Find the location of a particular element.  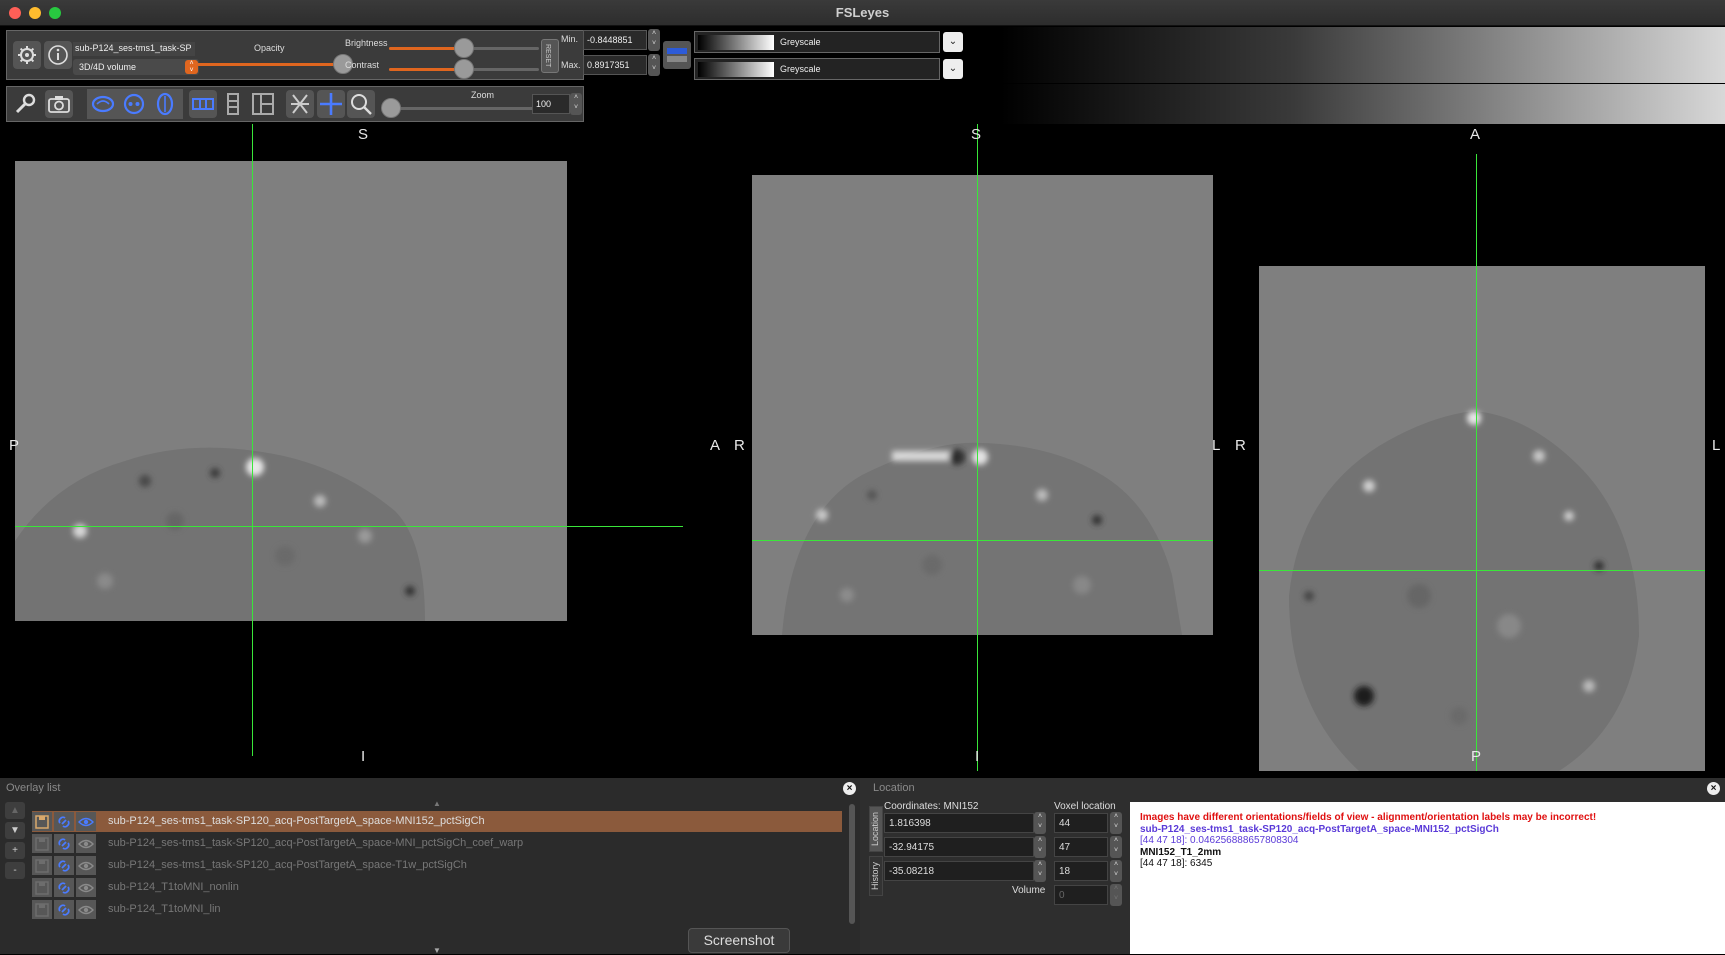

overlay-list-item: sub-P124_T1toMNI_nonlin is located at coordinates (437, 887).